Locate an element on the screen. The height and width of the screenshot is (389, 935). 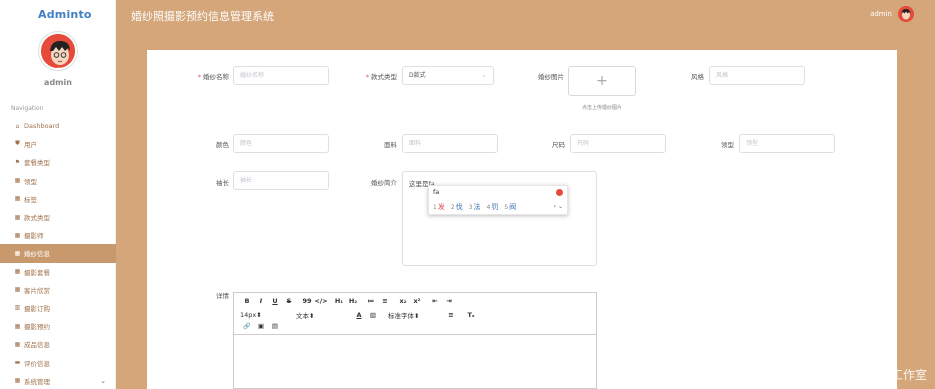
ime-candidate: 3法 is located at coordinates (475, 207).